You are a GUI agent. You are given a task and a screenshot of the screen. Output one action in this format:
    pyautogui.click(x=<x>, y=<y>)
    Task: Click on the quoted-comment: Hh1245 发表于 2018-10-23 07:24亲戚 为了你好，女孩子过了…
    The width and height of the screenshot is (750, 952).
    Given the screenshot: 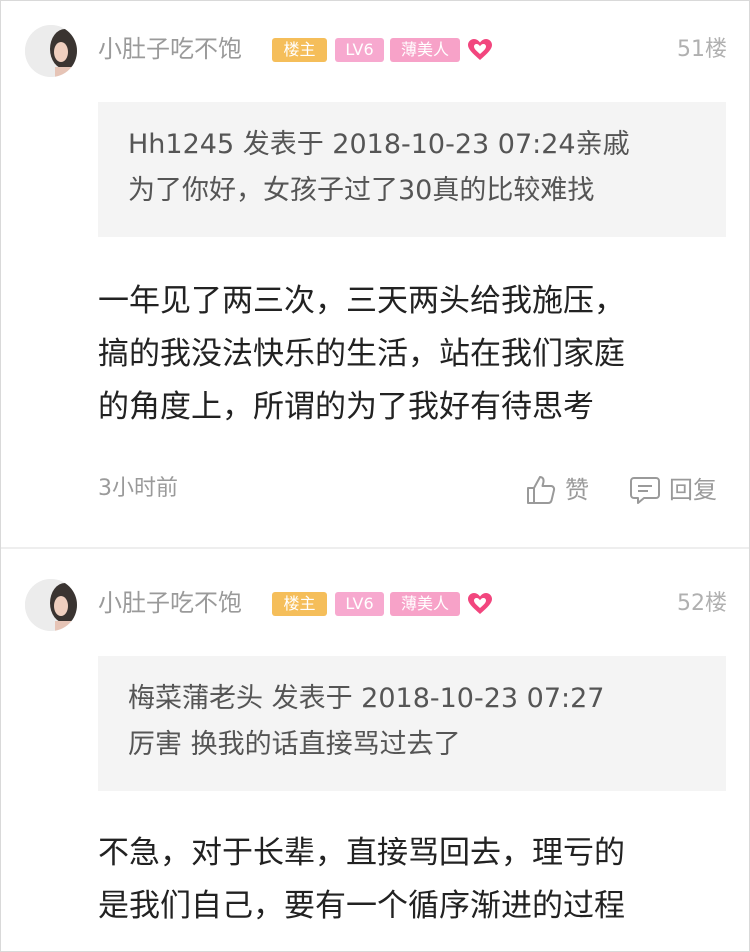 What is the action you would take?
    pyautogui.click(x=412, y=169)
    